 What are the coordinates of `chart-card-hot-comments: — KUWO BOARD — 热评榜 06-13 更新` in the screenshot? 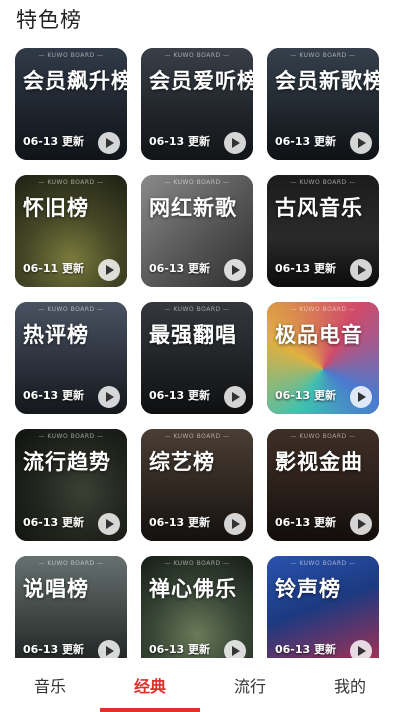 It's located at (71, 358).